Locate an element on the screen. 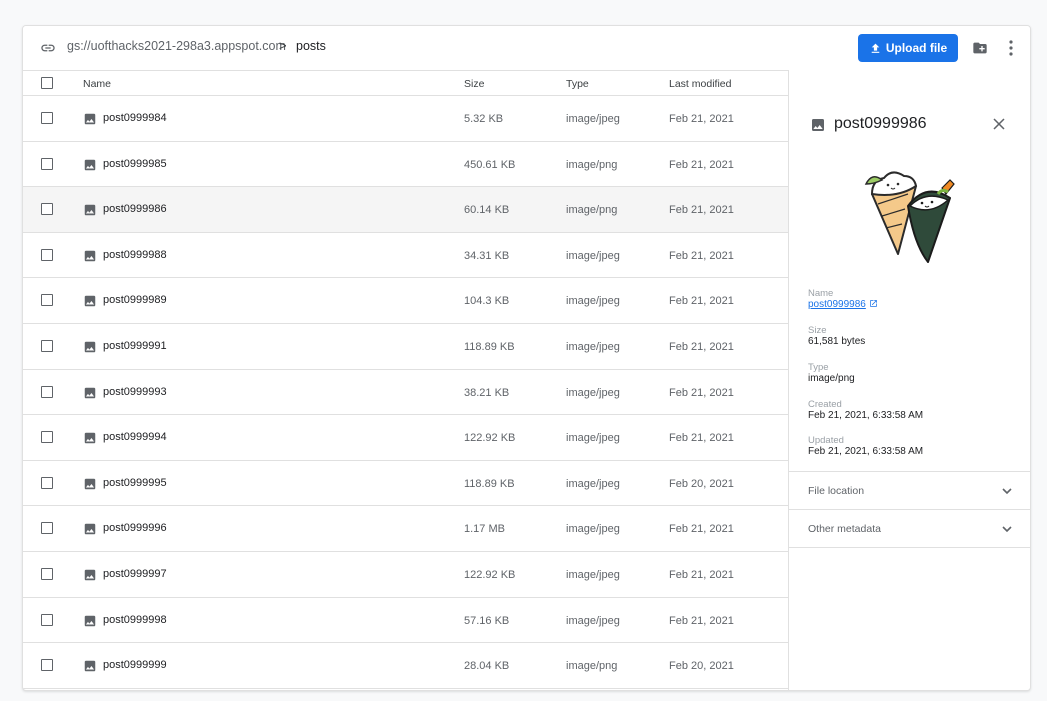 This screenshot has height=701, width=1047. file-name: post0999991 is located at coordinates (135, 346).